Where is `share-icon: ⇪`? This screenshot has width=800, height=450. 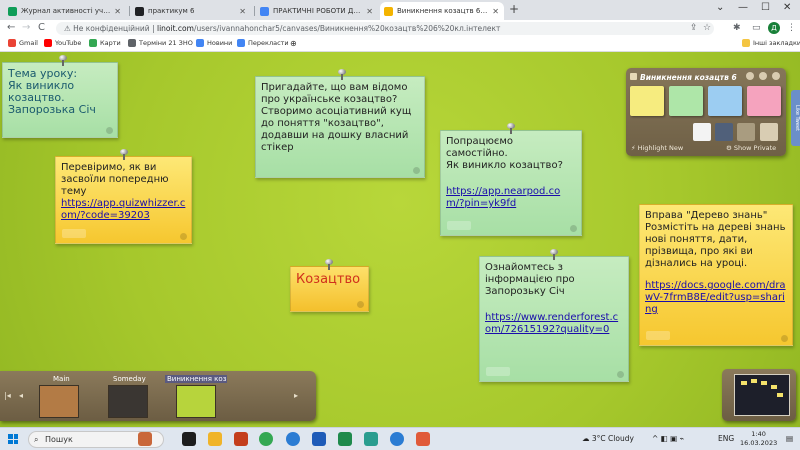 share-icon: ⇪ is located at coordinates (694, 28).